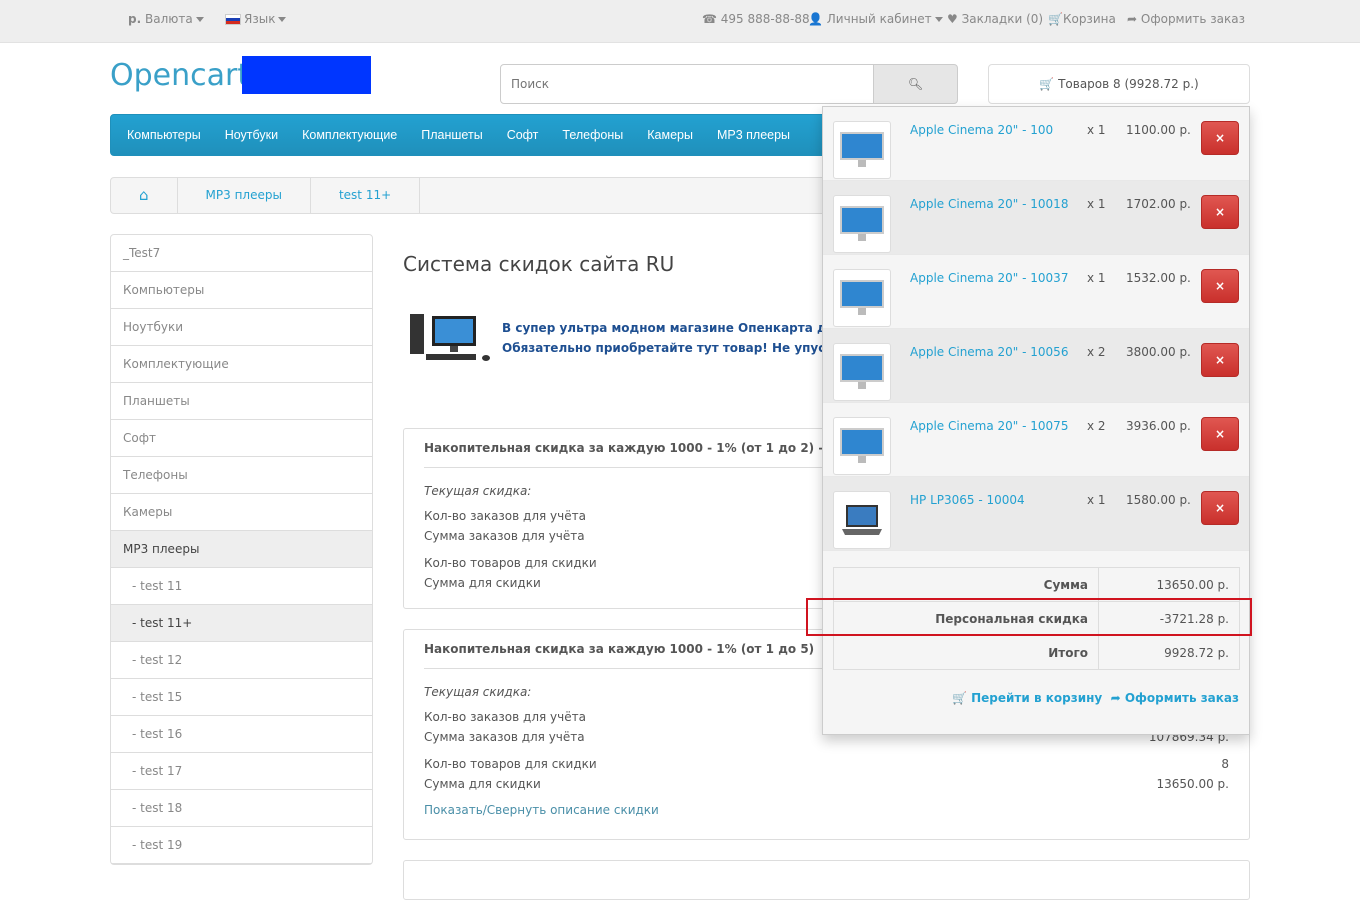 The image size is (1360, 900). What do you see at coordinates (241, 401) in the screenshot?
I see `sidebar-item: Планшеты` at bounding box center [241, 401].